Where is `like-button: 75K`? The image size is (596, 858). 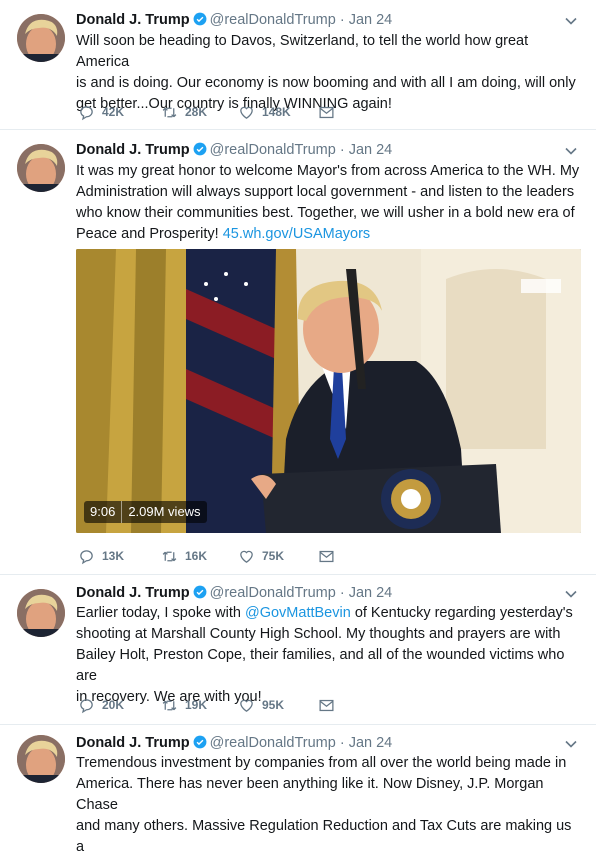 like-button: 75K is located at coordinates (261, 556).